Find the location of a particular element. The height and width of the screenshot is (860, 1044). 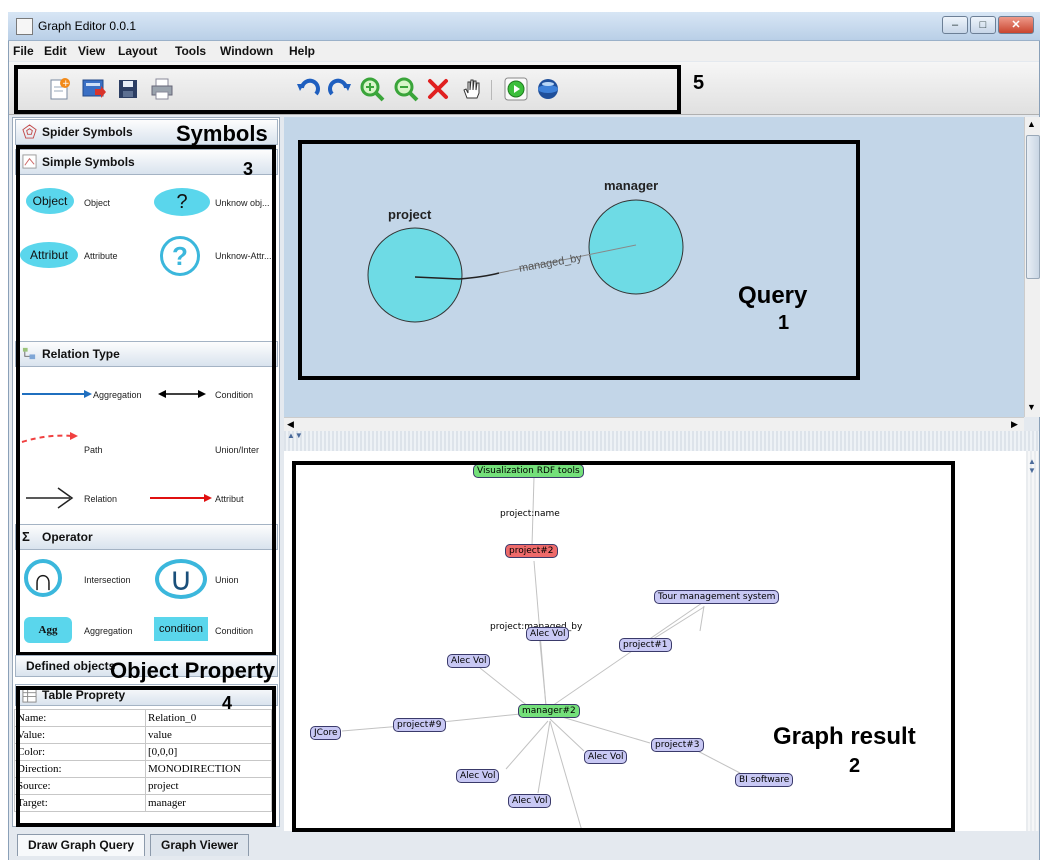

query-scroll-thumb is located at coordinates (1033, 207).